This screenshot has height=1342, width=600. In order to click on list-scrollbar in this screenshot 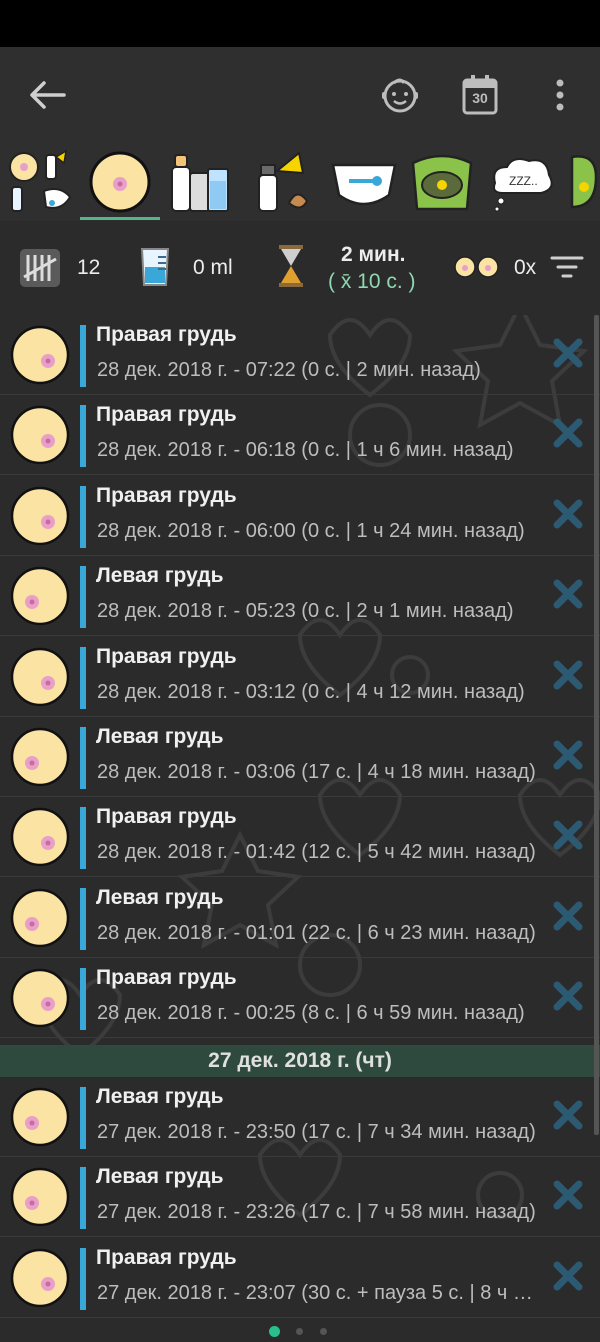, I will do `click(596, 725)`.